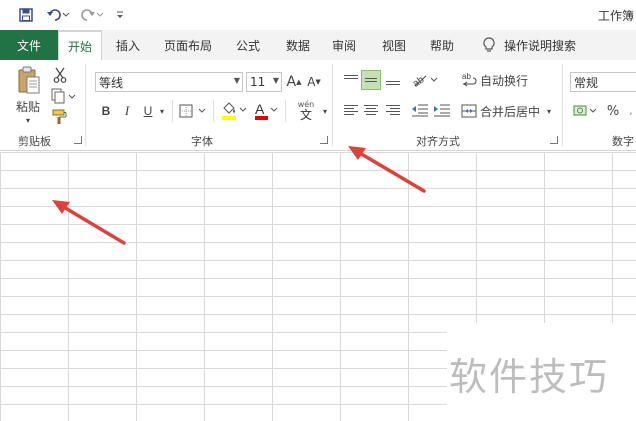  What do you see at coordinates (393, 80) in the screenshot?
I see `align-bottom-icon` at bounding box center [393, 80].